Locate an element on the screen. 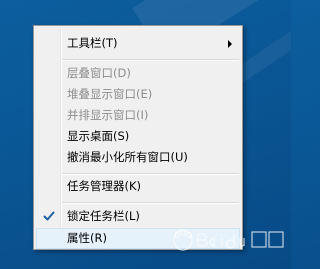 The width and height of the screenshot is (320, 269). submenu-arrow-icon is located at coordinates (230, 44).